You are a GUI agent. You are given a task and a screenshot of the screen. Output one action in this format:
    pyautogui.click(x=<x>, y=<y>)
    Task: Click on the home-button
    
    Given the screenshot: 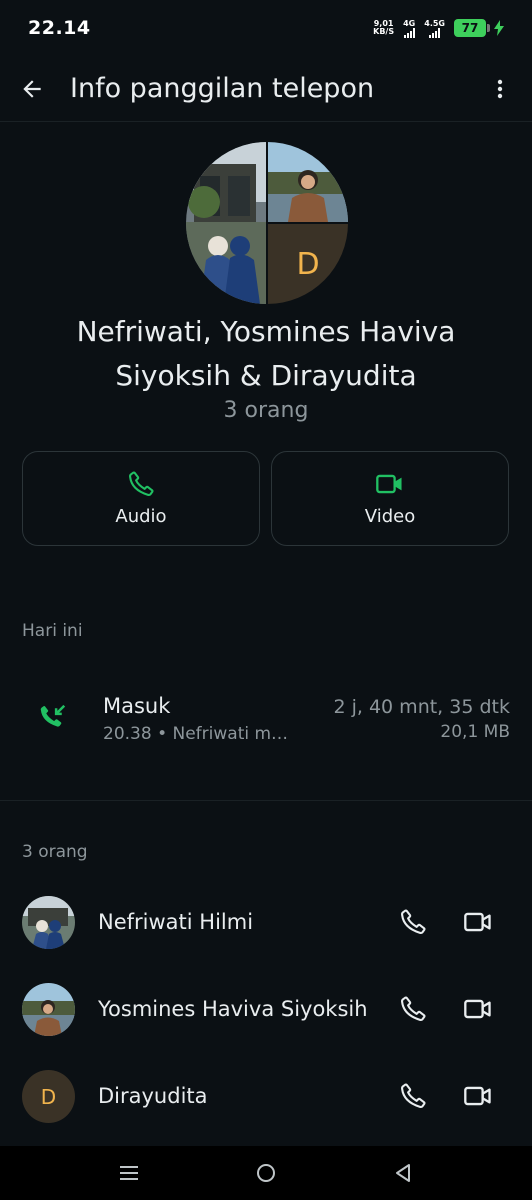 What is the action you would take?
    pyautogui.click(x=266, y=1173)
    